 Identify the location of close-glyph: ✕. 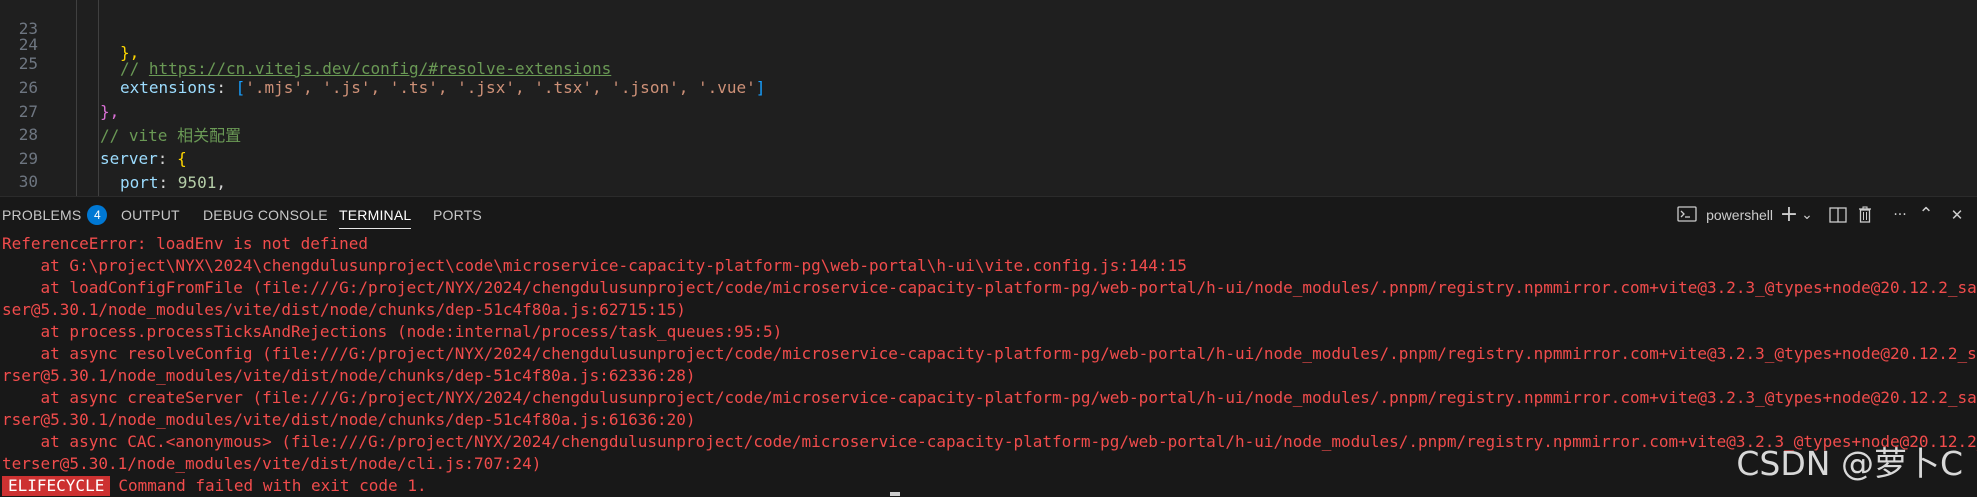
(1957, 215).